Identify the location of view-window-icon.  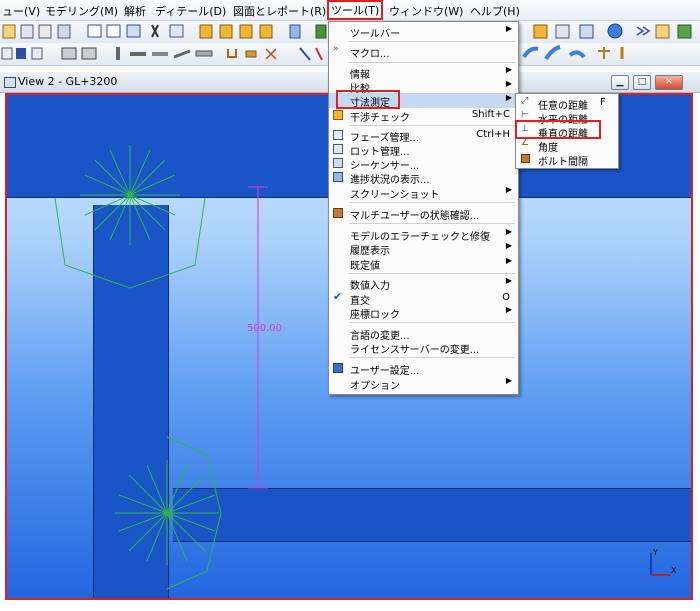
(10, 82).